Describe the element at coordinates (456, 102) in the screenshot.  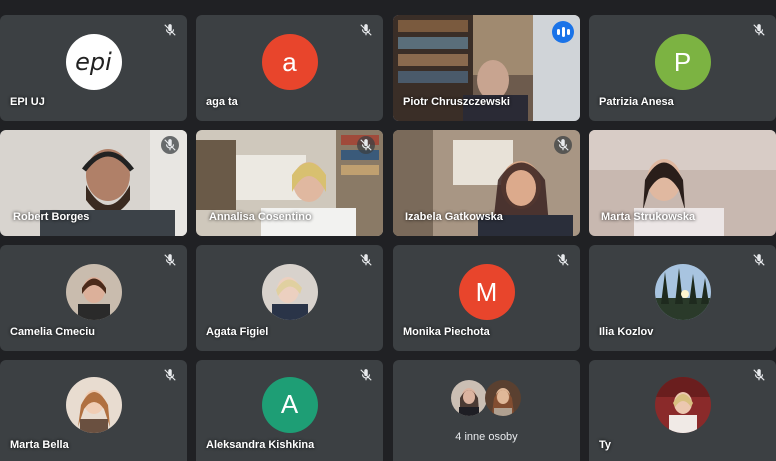
I see `participant-name: Piotr Chruszczewski` at that location.